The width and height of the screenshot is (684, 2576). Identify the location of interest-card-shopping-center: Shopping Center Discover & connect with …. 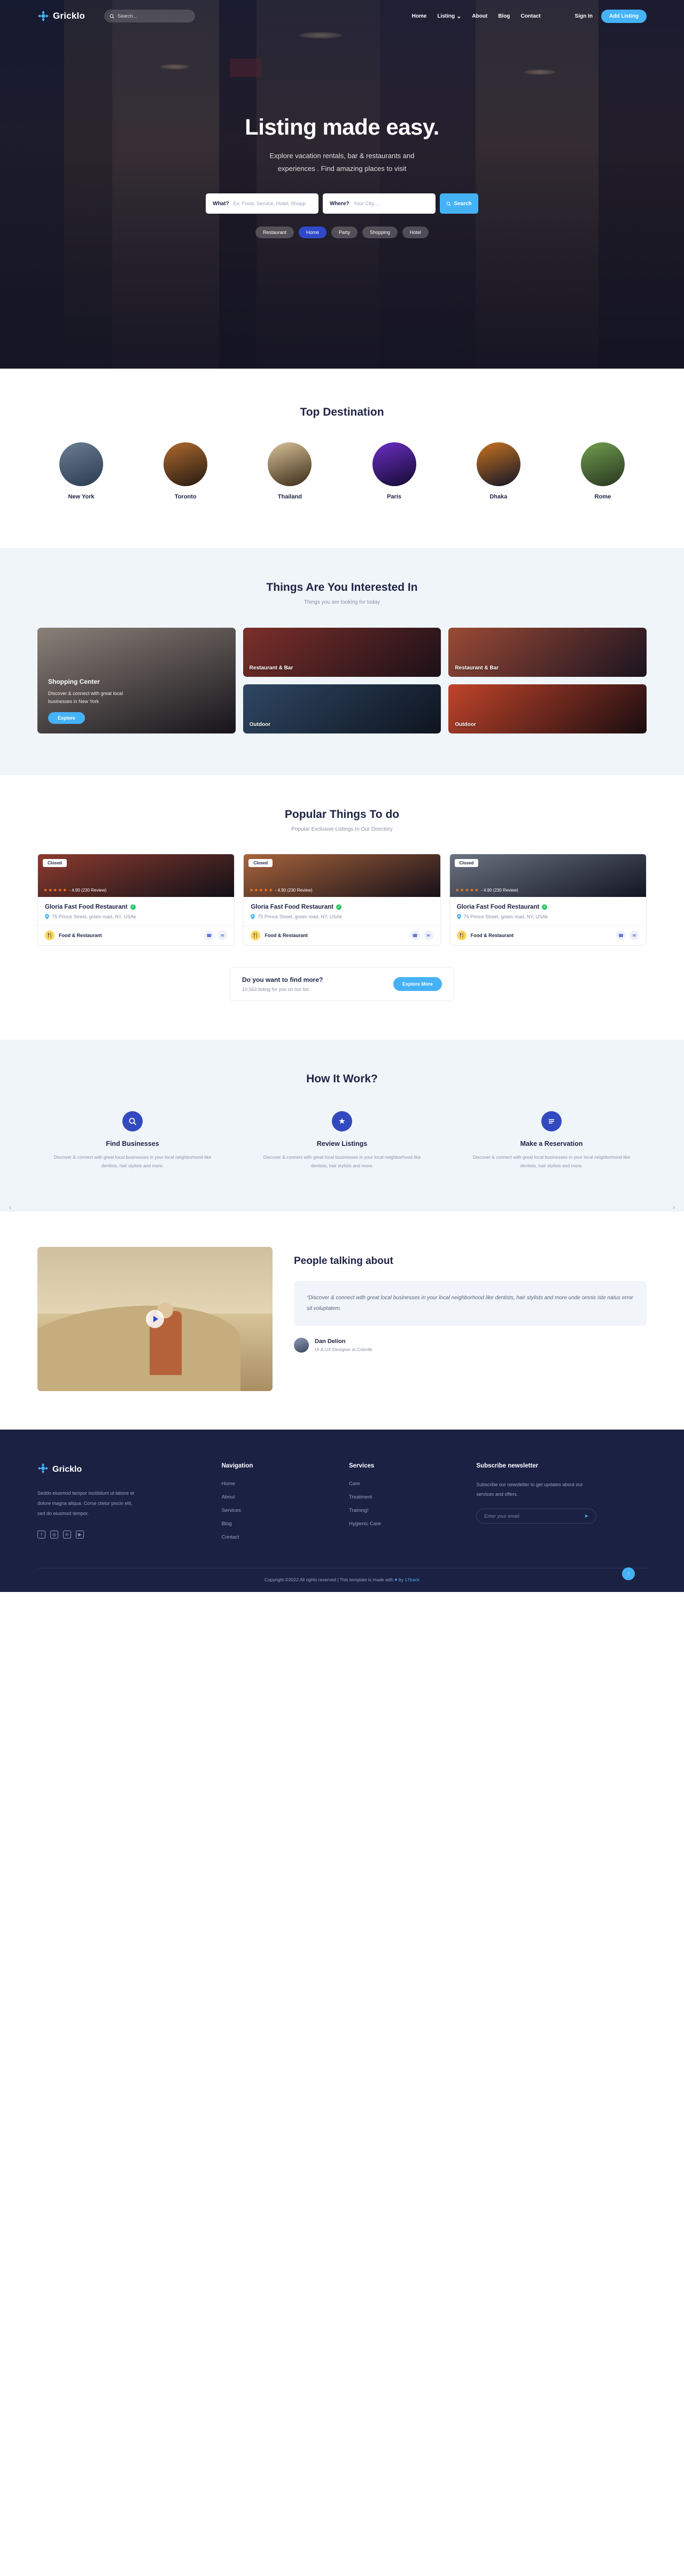
(136, 680).